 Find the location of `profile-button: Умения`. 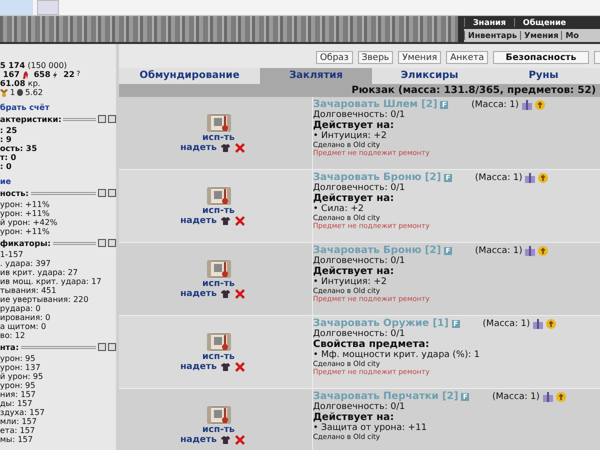

profile-button: Умения is located at coordinates (420, 57).